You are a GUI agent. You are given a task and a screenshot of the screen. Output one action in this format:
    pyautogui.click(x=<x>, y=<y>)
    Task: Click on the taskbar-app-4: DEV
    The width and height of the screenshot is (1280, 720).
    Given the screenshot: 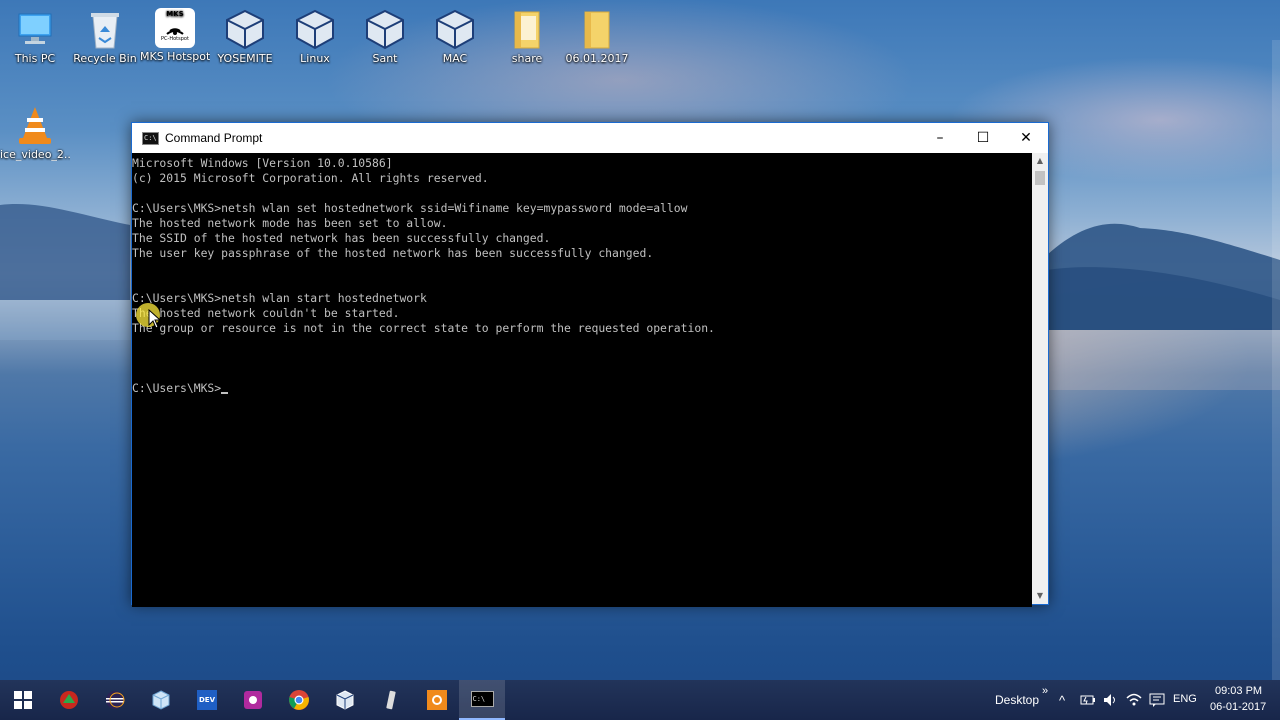 What is the action you would take?
    pyautogui.click(x=207, y=700)
    